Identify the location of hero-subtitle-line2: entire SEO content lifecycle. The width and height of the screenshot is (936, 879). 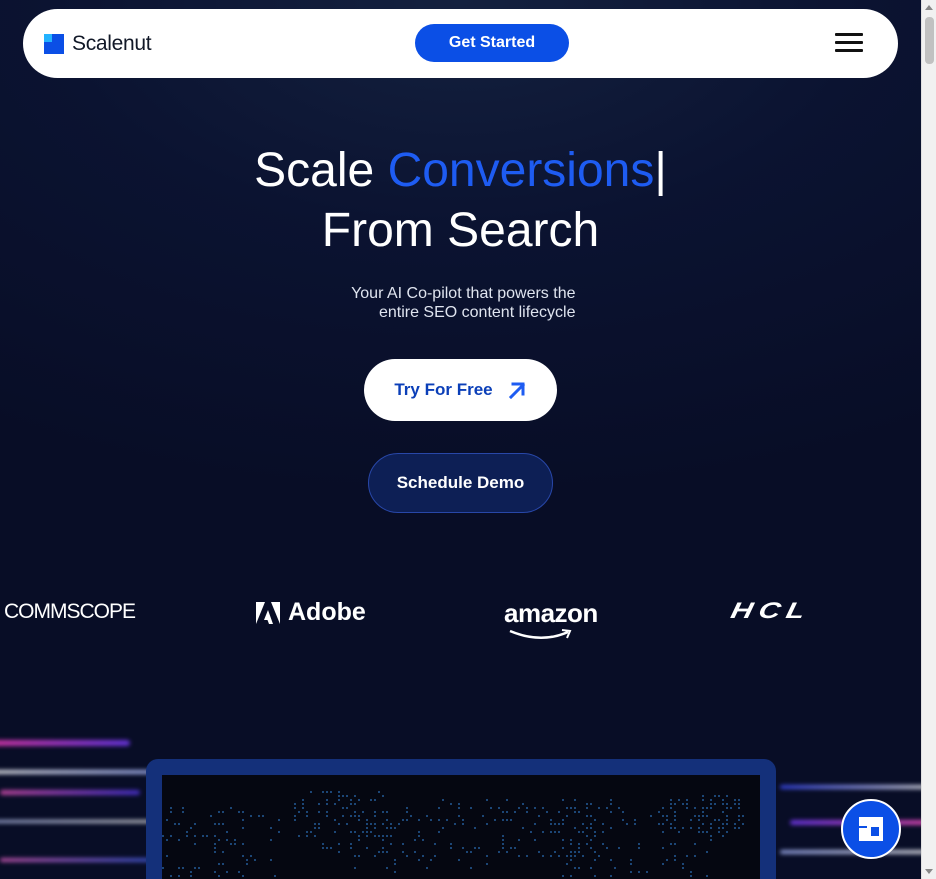
(477, 312).